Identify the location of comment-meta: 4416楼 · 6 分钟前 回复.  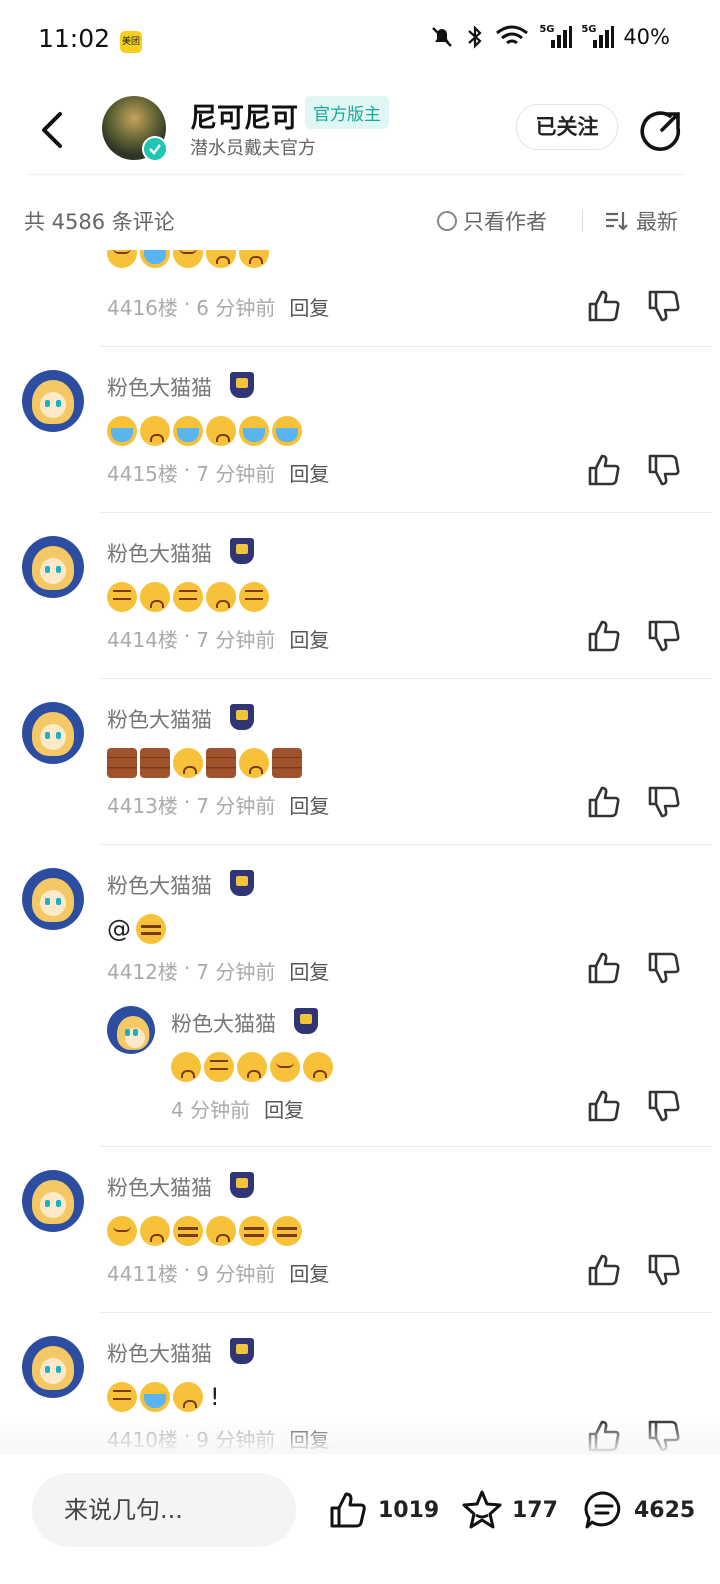
(218, 306).